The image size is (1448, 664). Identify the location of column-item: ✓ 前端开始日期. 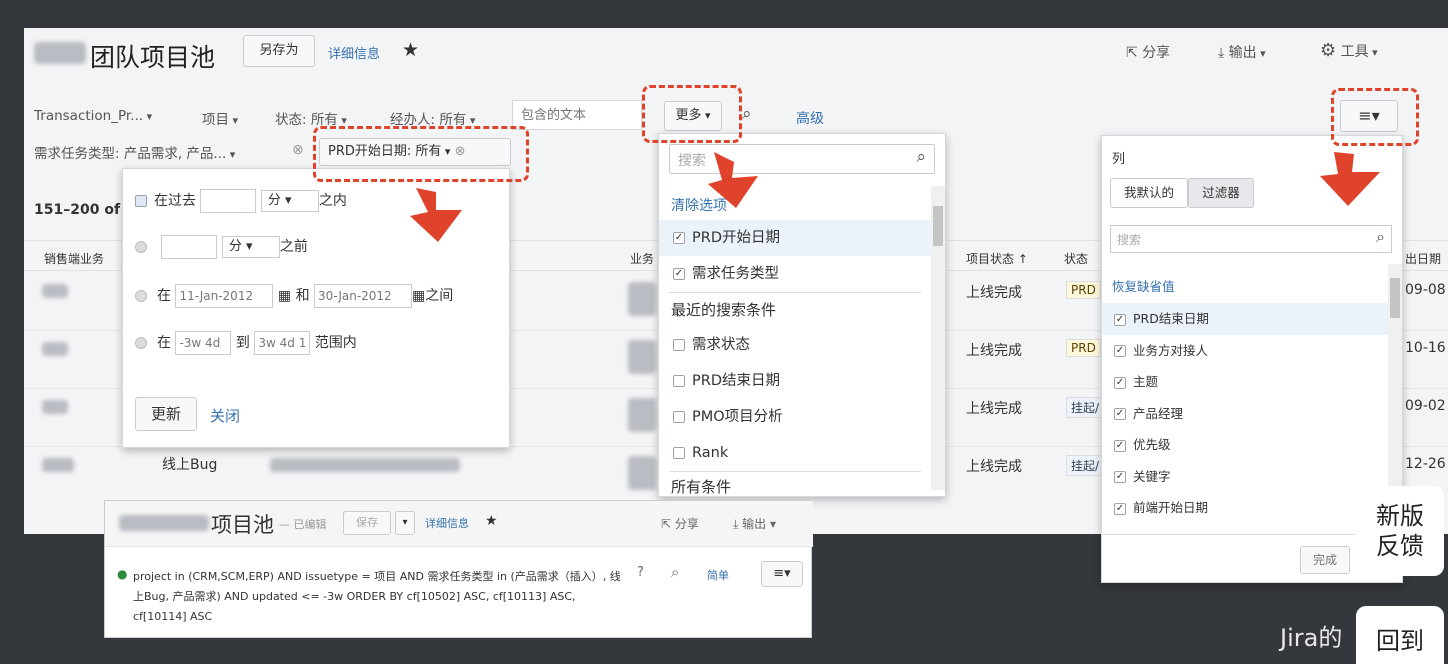
(1245, 508).